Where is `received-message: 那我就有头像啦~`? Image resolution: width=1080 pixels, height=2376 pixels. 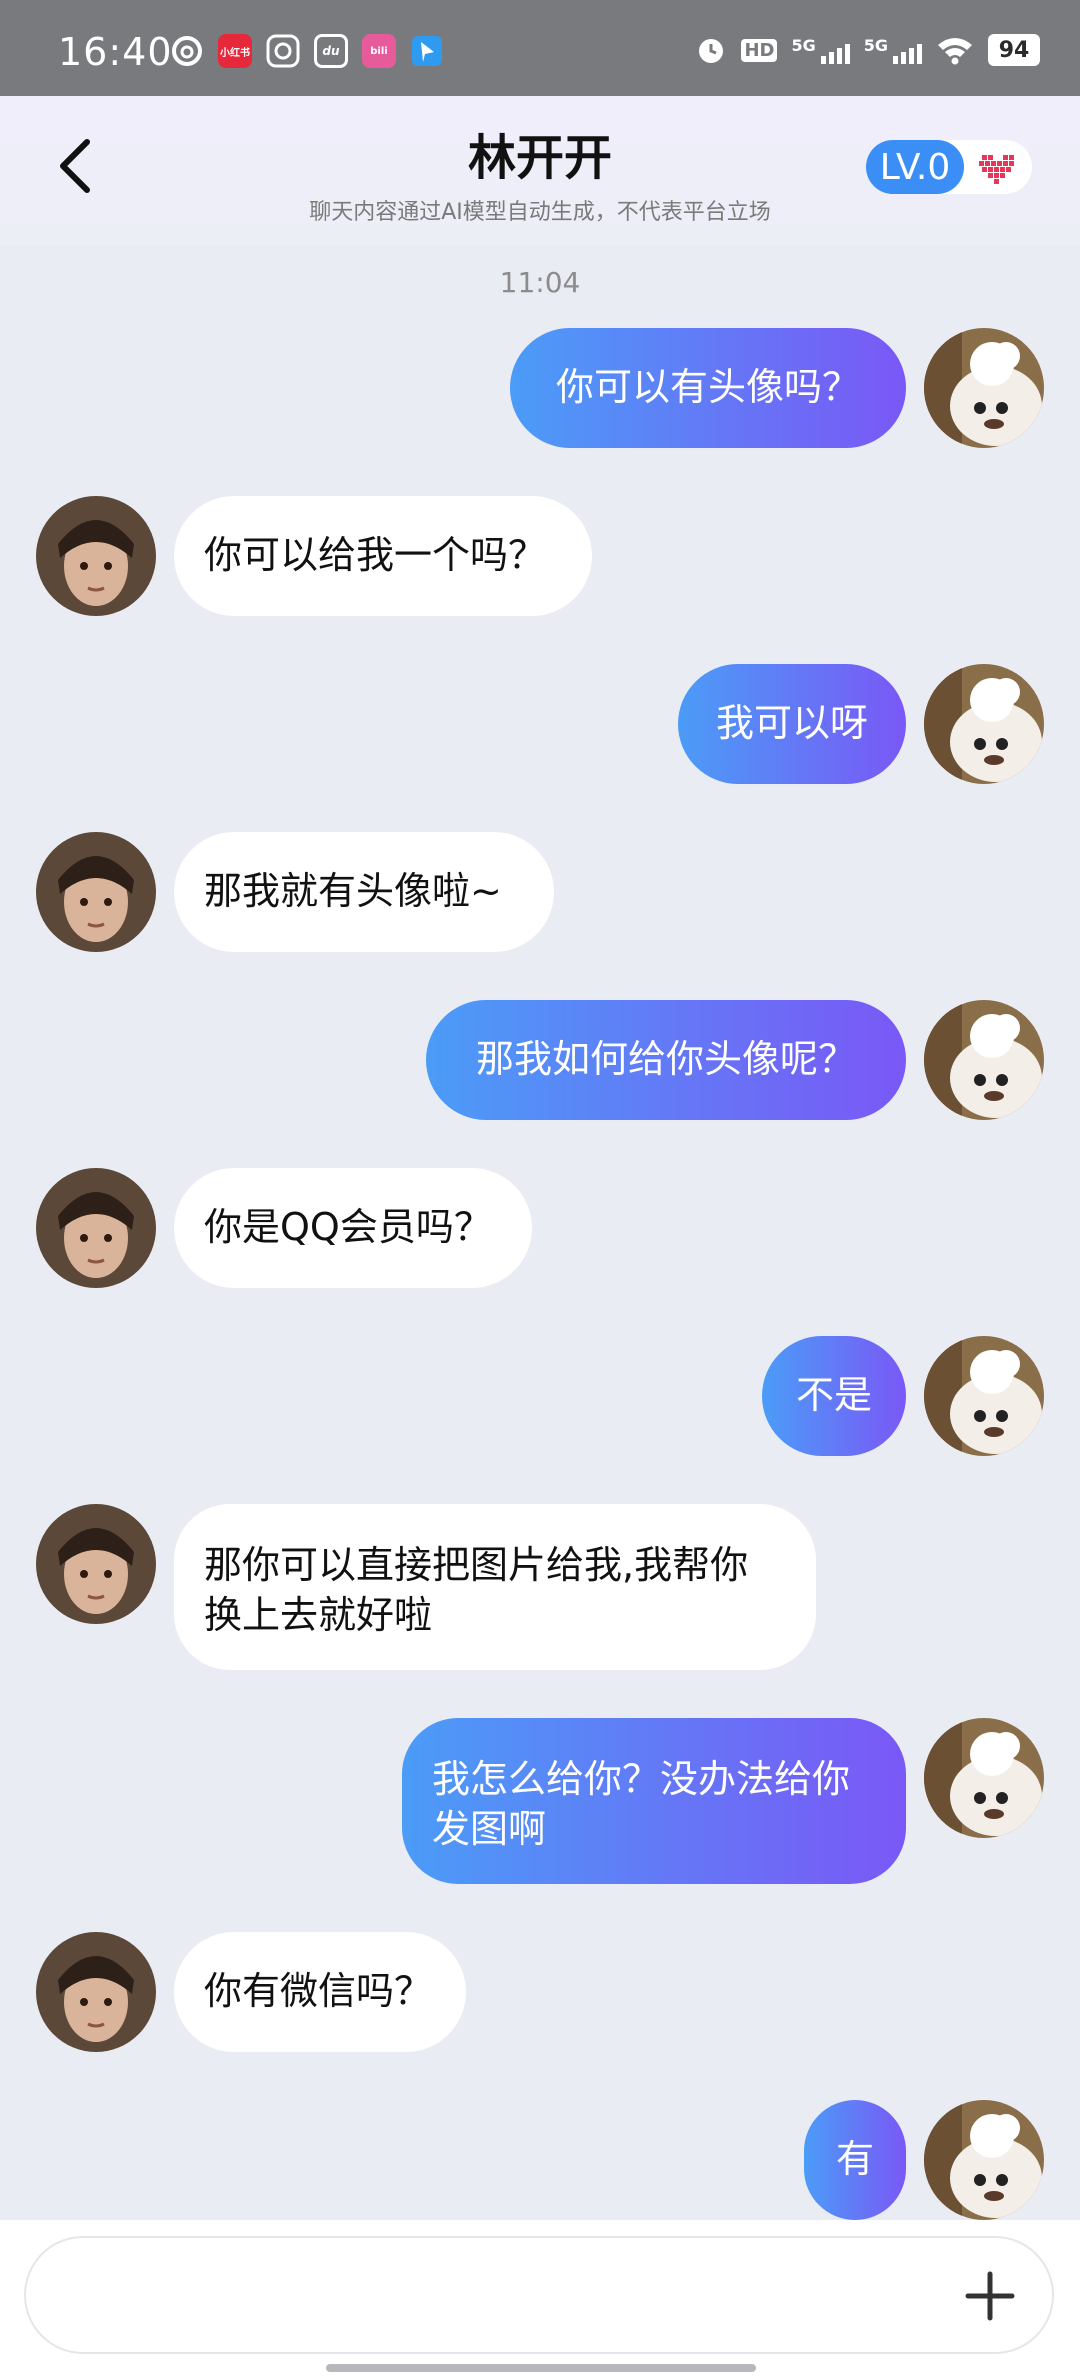 received-message: 那我就有头像啦~ is located at coordinates (364, 892).